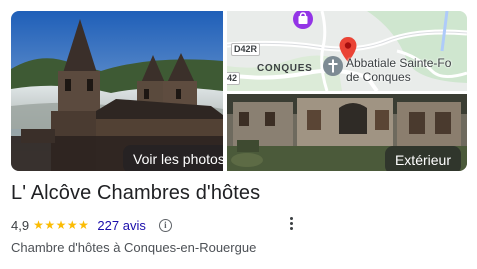 The height and width of the screenshot is (269, 477). What do you see at coordinates (165, 225) in the screenshot?
I see `info-icon: i` at bounding box center [165, 225].